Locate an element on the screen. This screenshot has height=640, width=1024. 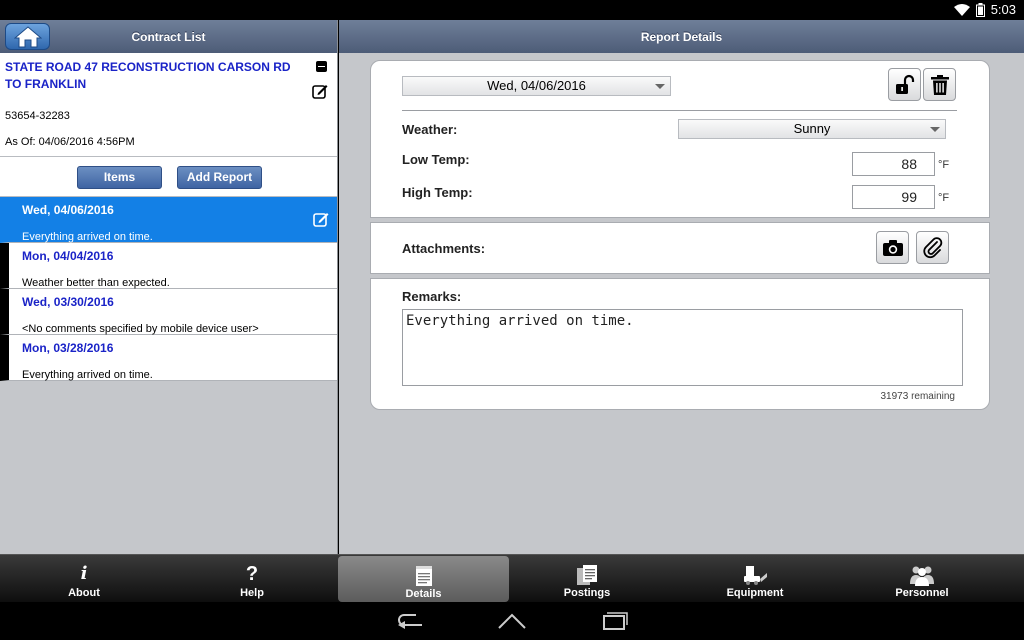
attach-button is located at coordinates (932, 247).